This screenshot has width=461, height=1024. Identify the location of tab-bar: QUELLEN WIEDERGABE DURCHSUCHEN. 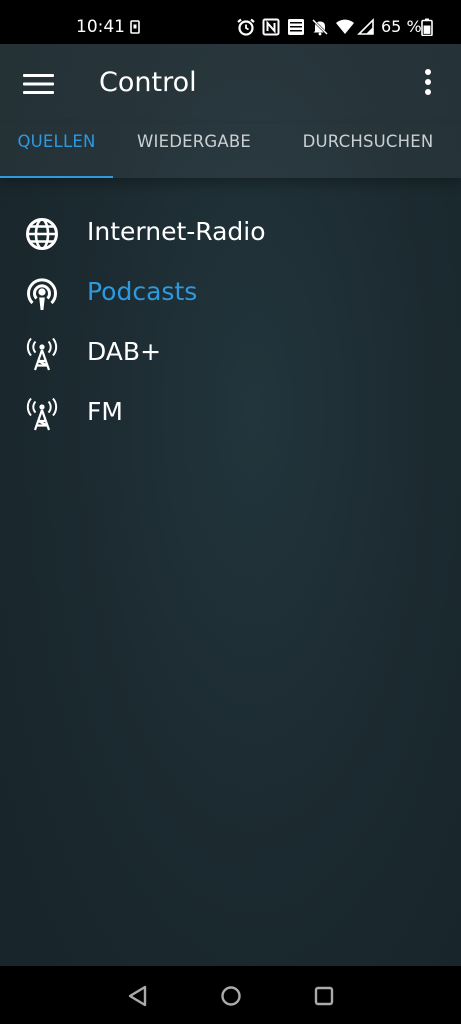
(230, 151).